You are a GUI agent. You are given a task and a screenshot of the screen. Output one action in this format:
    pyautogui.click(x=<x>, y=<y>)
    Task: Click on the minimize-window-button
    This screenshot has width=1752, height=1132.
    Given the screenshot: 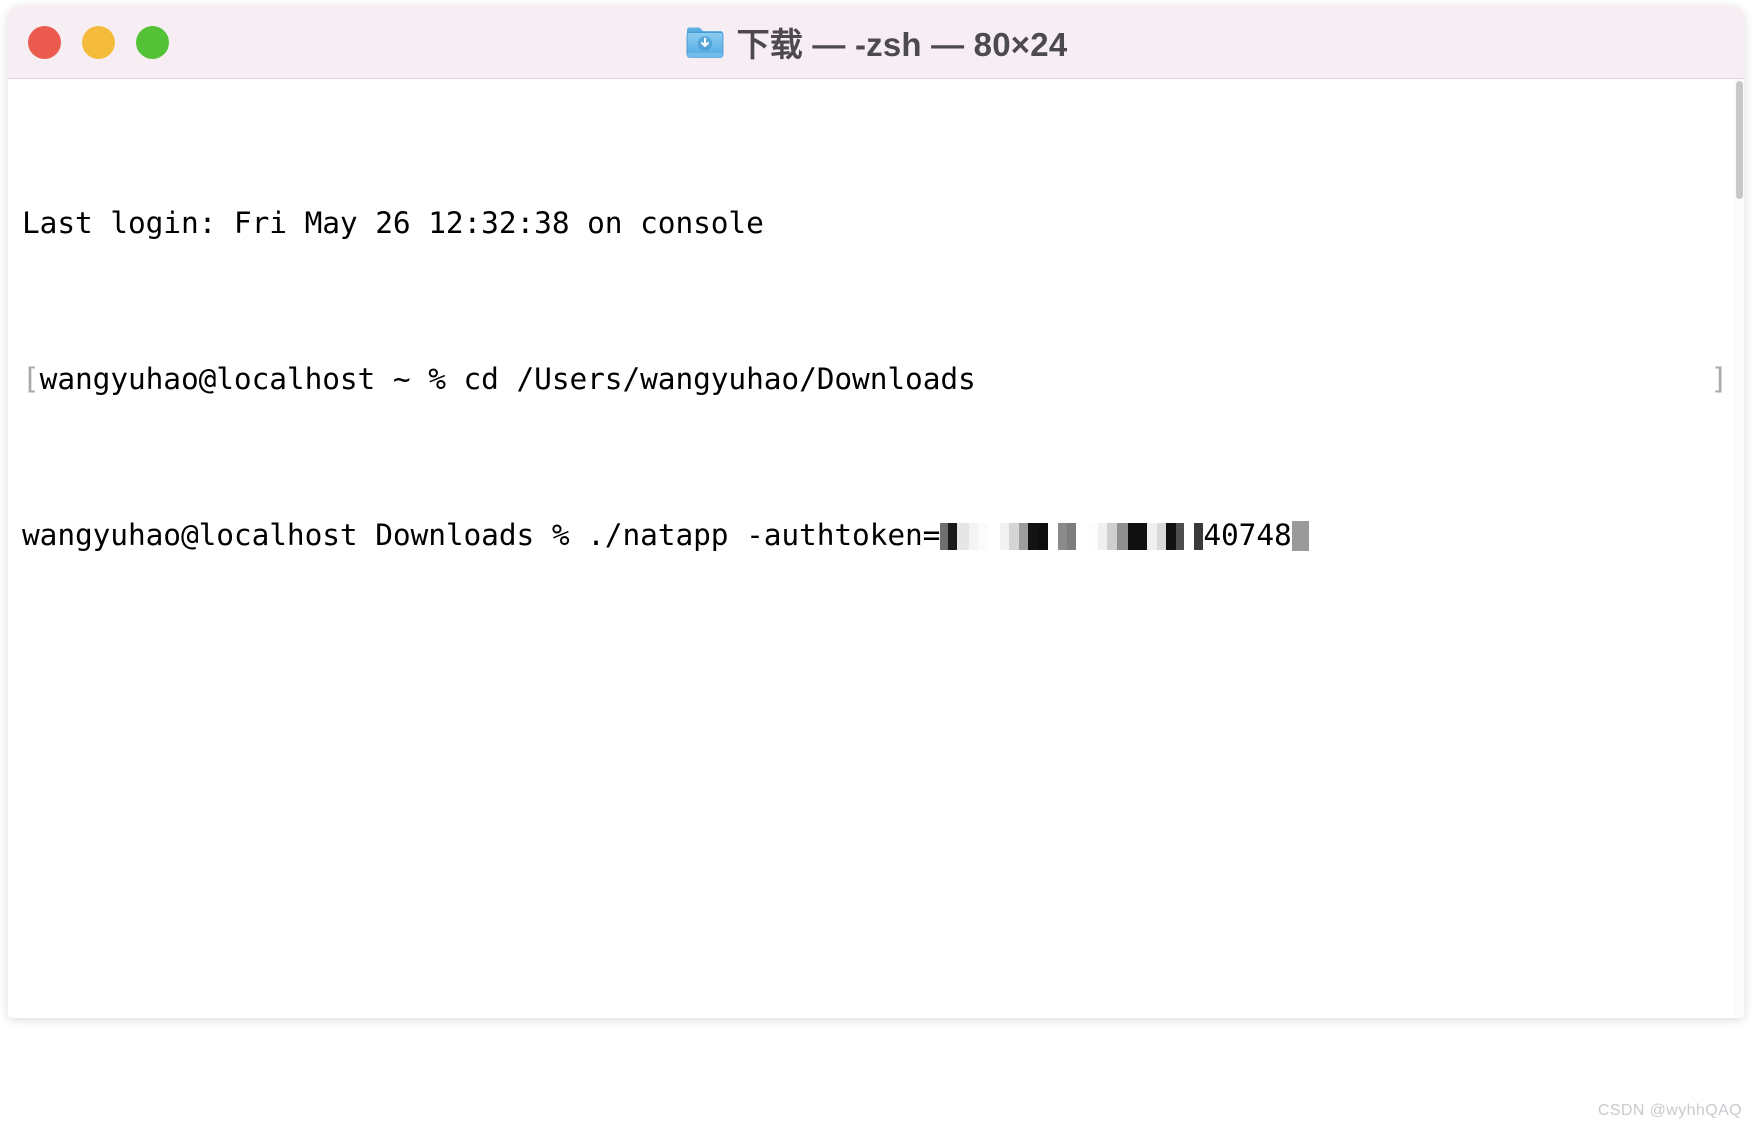 What is the action you would take?
    pyautogui.click(x=98, y=42)
    